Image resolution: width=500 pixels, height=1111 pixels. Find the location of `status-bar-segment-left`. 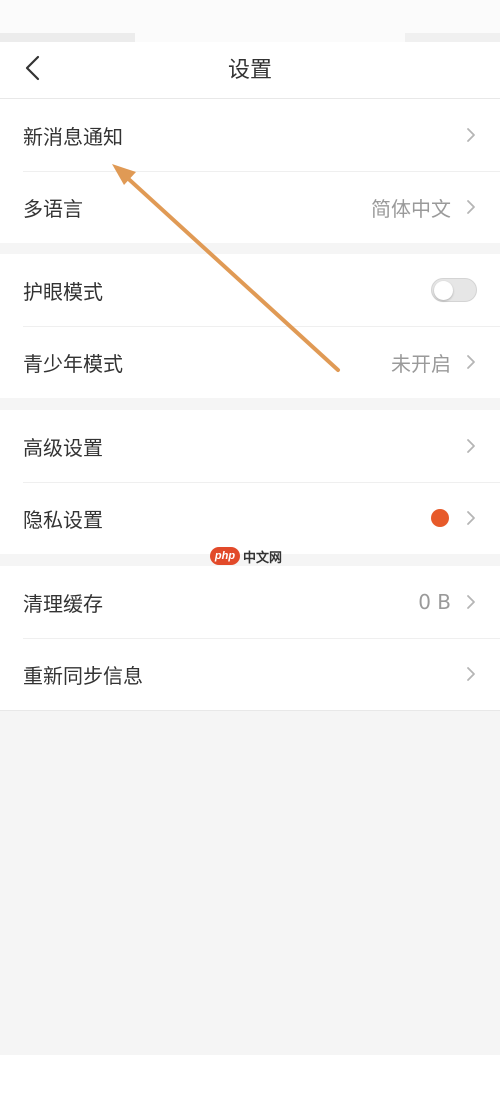

status-bar-segment-left is located at coordinates (67, 37).